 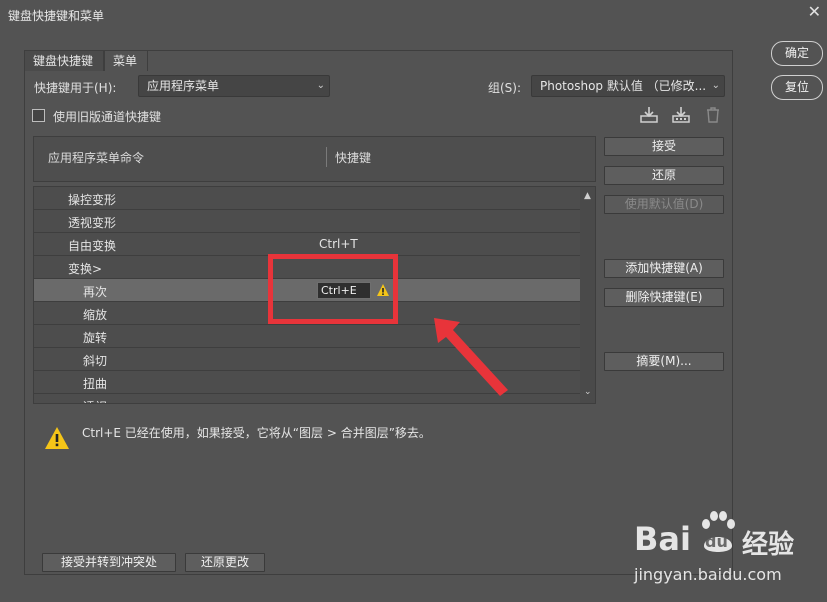 What do you see at coordinates (92, 246) in the screenshot?
I see `command-label: 自由变换` at bounding box center [92, 246].